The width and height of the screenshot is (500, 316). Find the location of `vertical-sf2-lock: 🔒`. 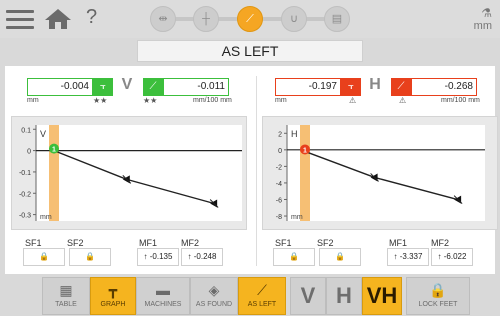

vertical-sf2-lock: 🔒 is located at coordinates (90, 257).